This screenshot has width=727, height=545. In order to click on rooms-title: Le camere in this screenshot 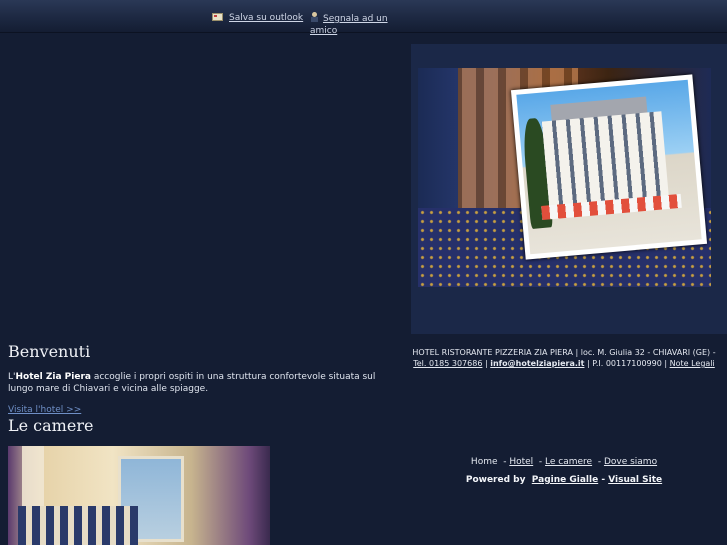, I will do `click(51, 425)`.